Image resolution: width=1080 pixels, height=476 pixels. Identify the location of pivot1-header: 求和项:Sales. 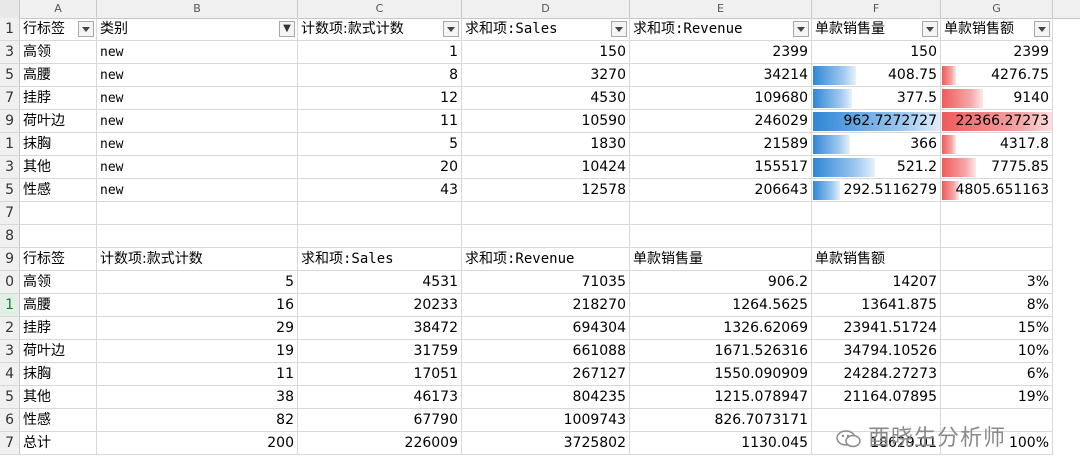
(546, 29).